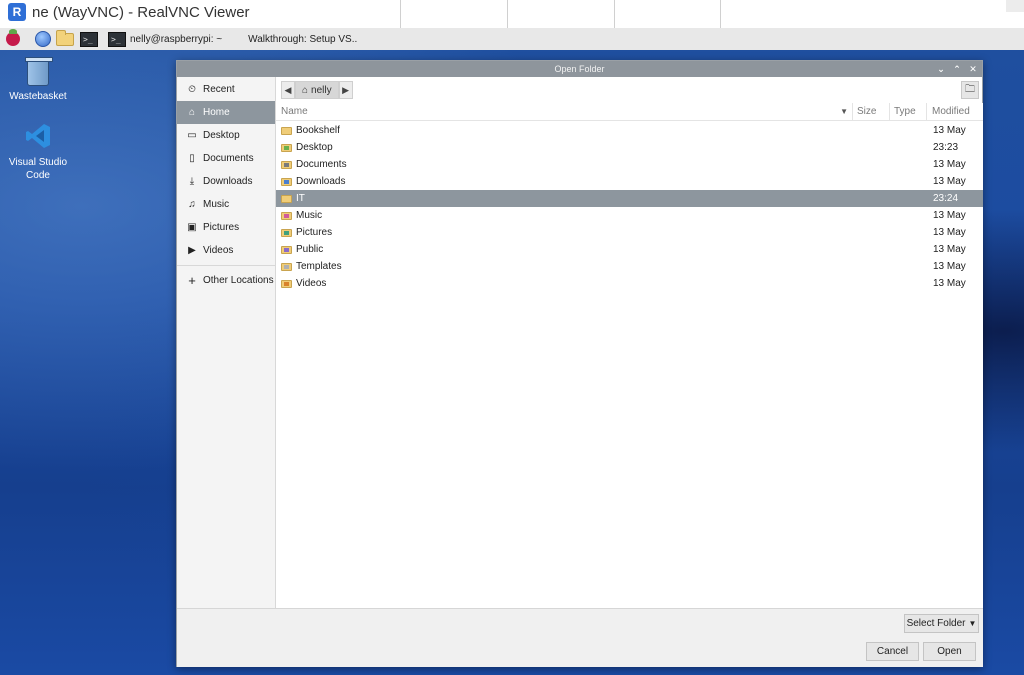 This screenshot has width=1024, height=675. I want to click on breadcrumb-home: ⌂ nelly, so click(317, 90).